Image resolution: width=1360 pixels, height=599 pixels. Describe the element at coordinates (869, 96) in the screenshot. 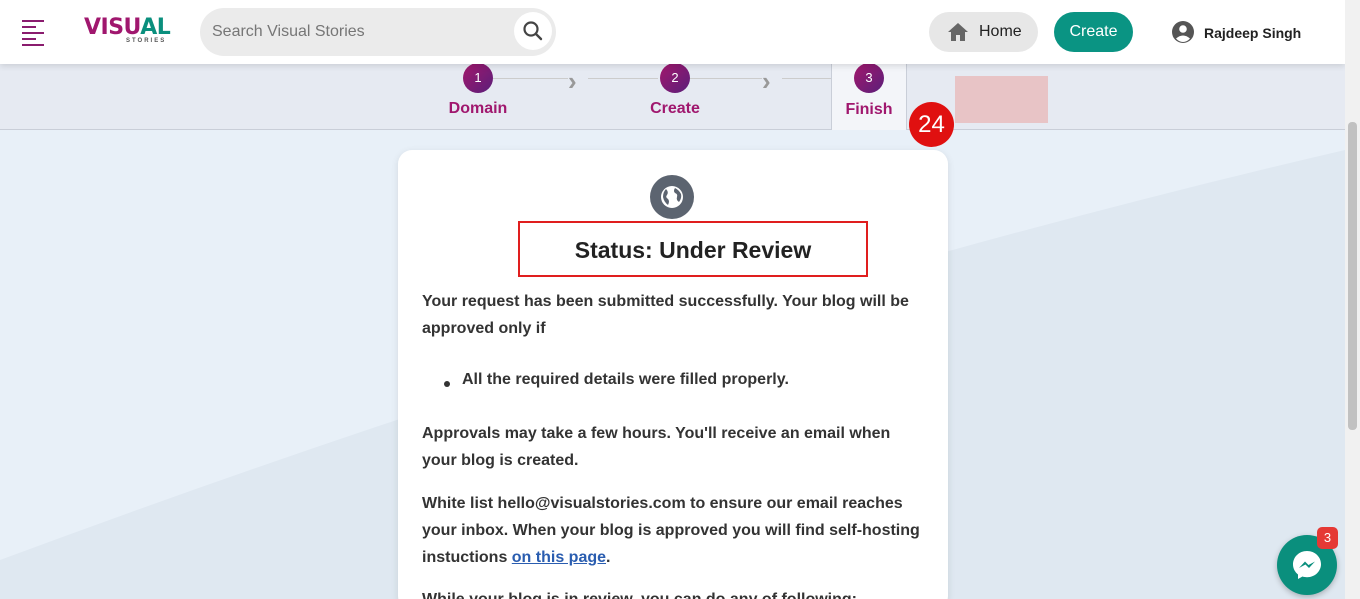

I see `step-finish: 3 Finish` at that location.